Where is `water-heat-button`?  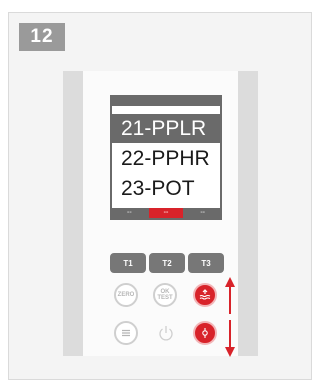 water-heat-button is located at coordinates (205, 295).